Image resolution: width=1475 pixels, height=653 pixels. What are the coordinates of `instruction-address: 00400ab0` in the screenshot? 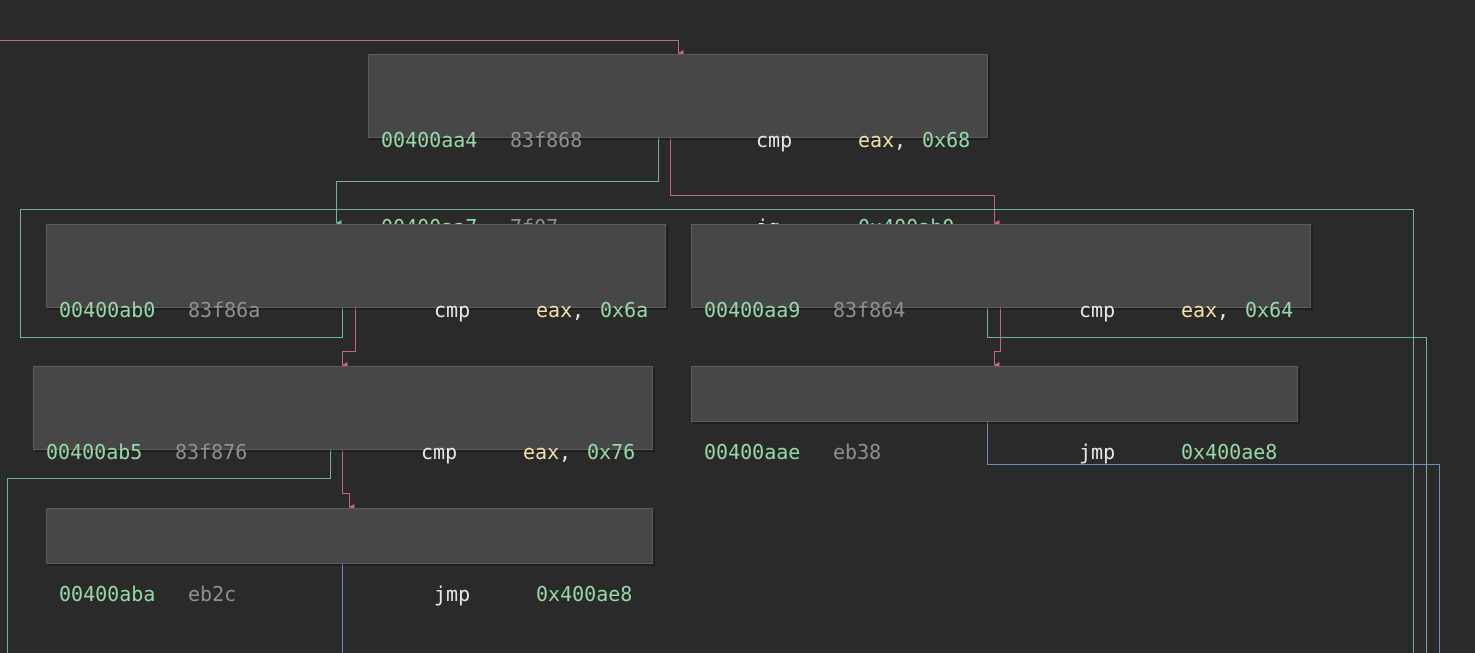 It's located at (107, 310).